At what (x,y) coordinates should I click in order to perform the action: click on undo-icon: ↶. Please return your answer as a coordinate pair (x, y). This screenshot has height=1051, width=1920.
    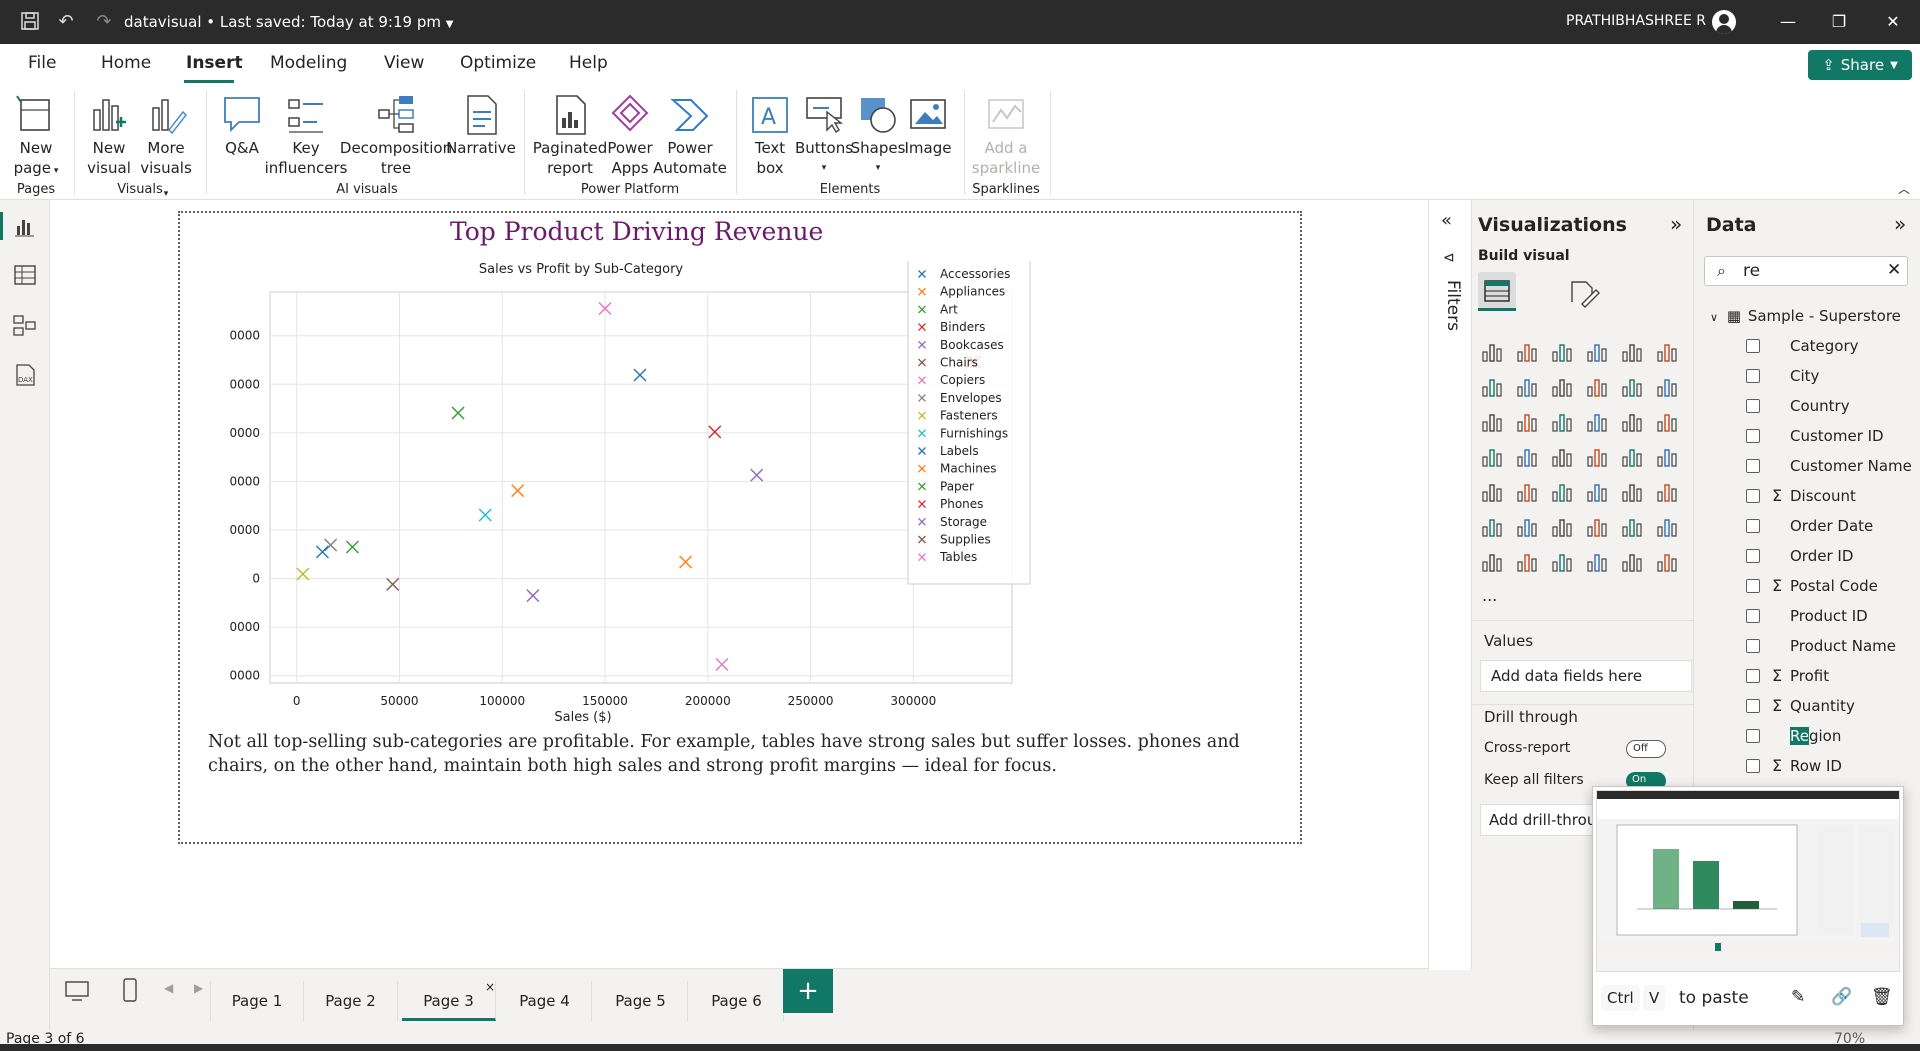
    Looking at the image, I should click on (66, 21).